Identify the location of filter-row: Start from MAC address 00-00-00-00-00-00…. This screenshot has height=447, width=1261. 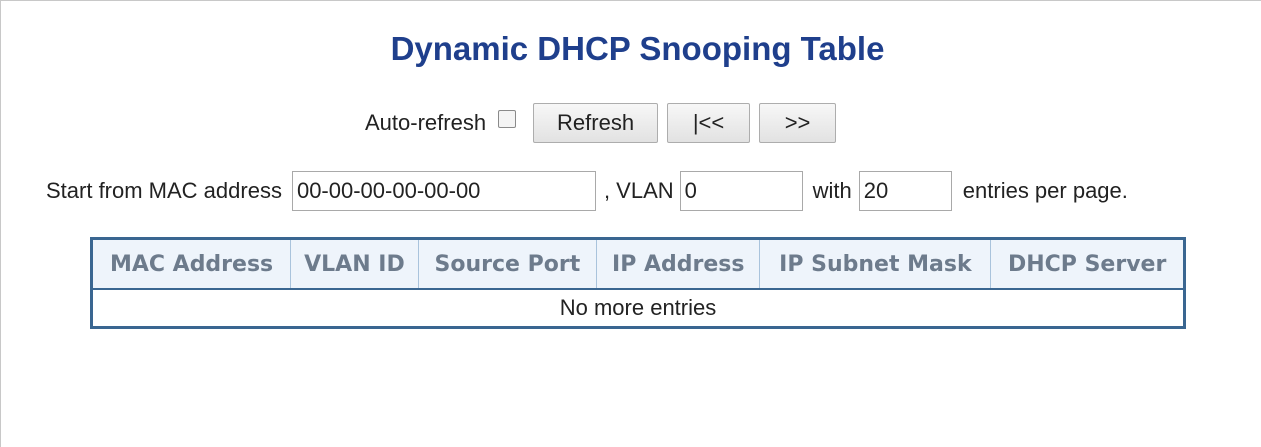
(587, 191).